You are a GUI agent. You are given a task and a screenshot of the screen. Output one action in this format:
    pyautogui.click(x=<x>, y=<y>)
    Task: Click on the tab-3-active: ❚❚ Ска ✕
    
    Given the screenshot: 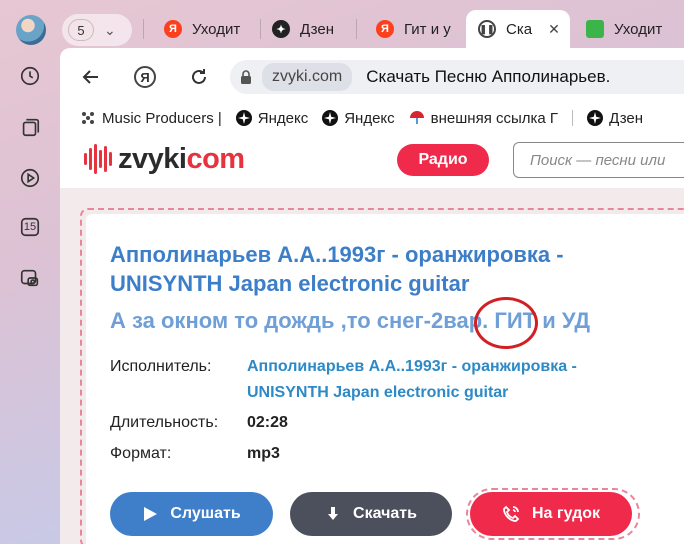 What is the action you would take?
    pyautogui.click(x=518, y=29)
    